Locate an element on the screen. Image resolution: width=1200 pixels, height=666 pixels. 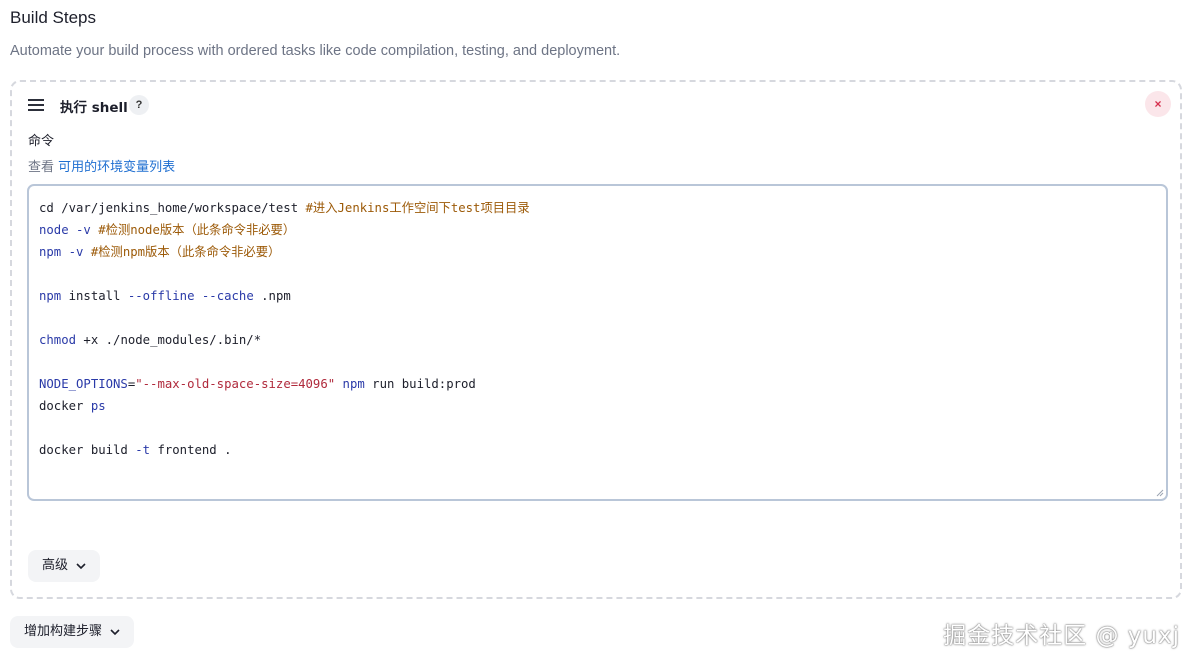
code-token: NODE_OPTIONS is located at coordinates (83, 384).